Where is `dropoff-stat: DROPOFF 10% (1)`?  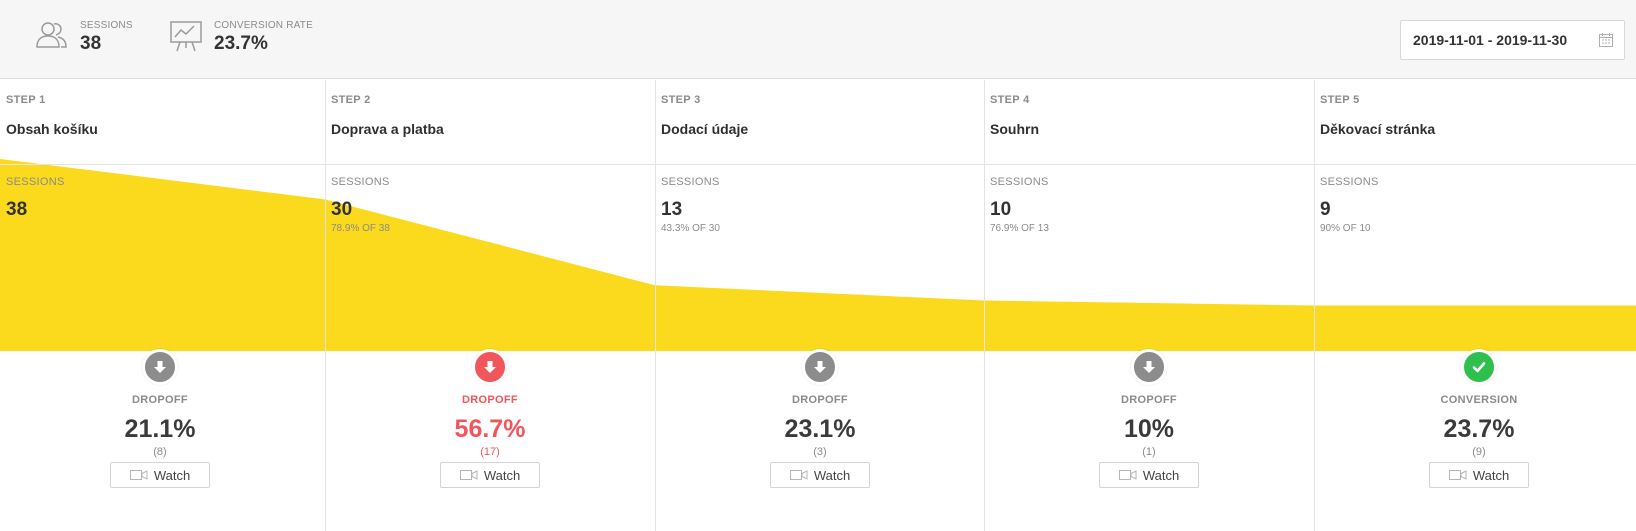
dropoff-stat: DROPOFF 10% (1) is located at coordinates (1149, 426).